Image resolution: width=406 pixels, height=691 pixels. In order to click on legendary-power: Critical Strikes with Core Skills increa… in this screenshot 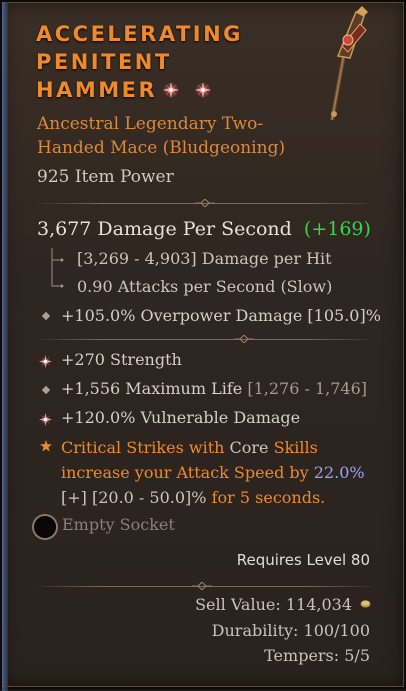, I will do `click(216, 472)`.